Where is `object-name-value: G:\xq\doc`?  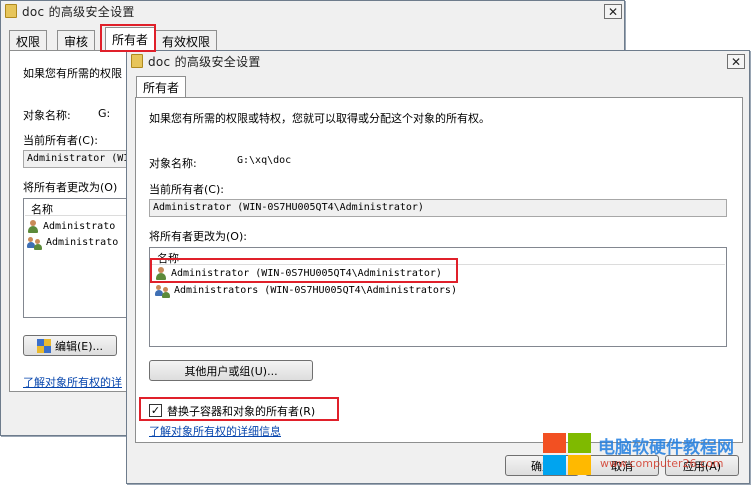 object-name-value: G:\xq\doc is located at coordinates (264, 160).